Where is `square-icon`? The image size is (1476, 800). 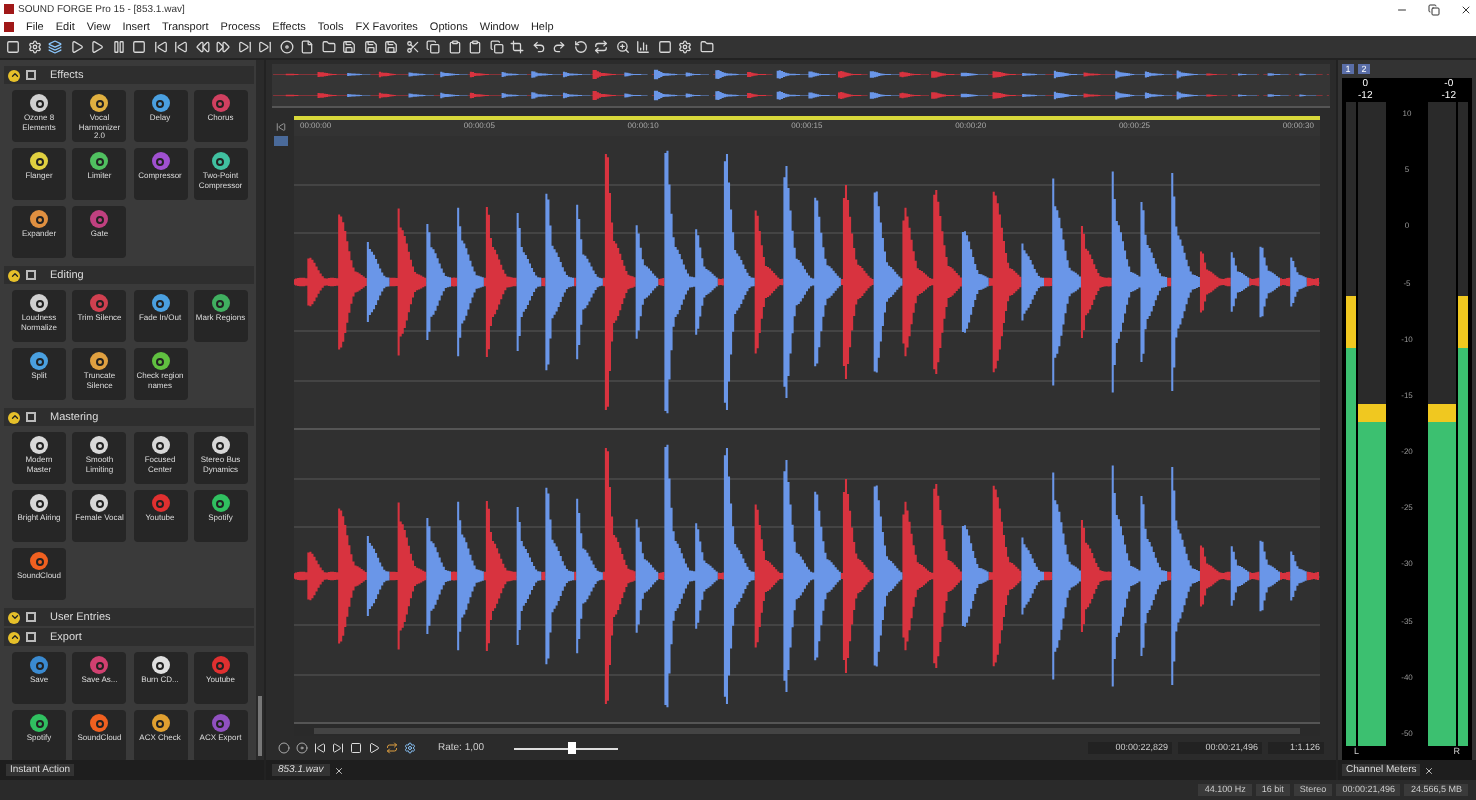
square-icon is located at coordinates (664, 47).